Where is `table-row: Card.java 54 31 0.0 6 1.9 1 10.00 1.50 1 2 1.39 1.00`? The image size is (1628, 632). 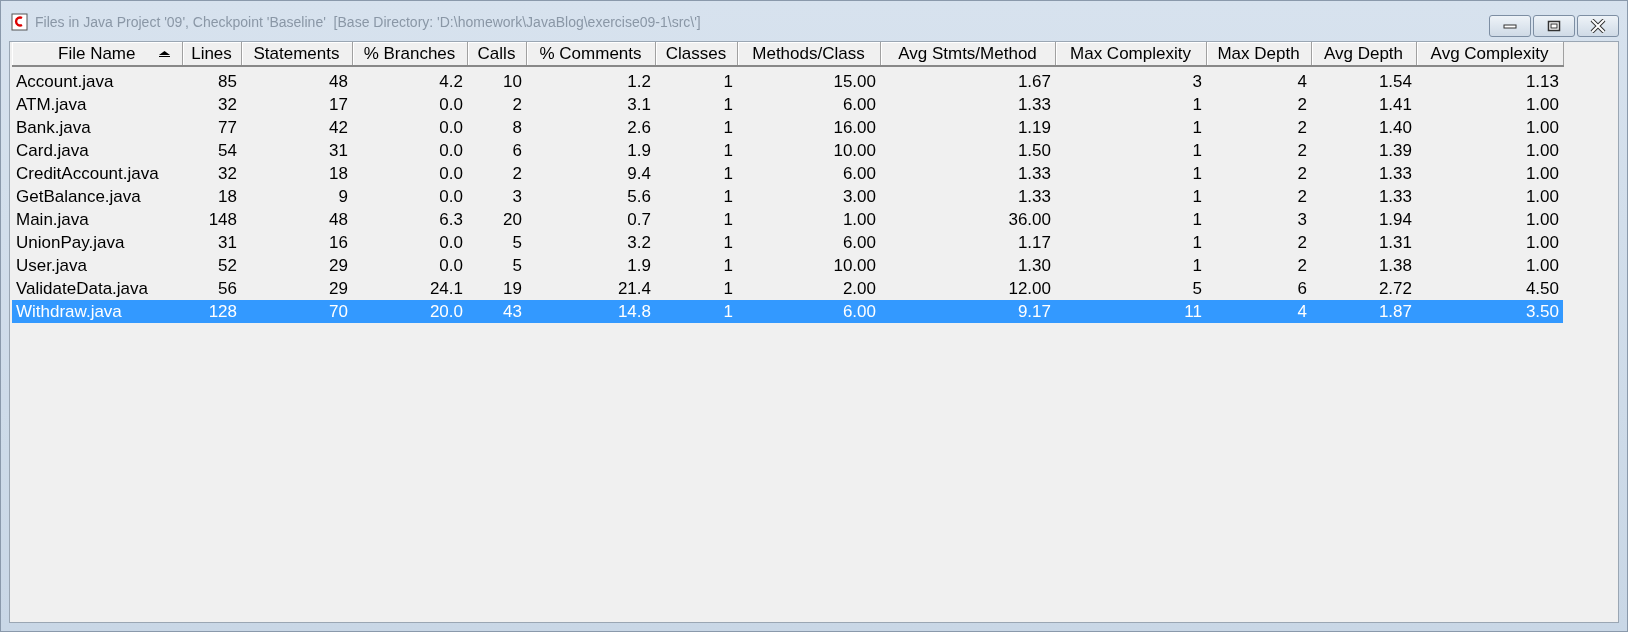 table-row: Card.java 54 31 0.0 6 1.9 1 10.00 1.50 1 2 1.39 1.00 is located at coordinates (787, 150).